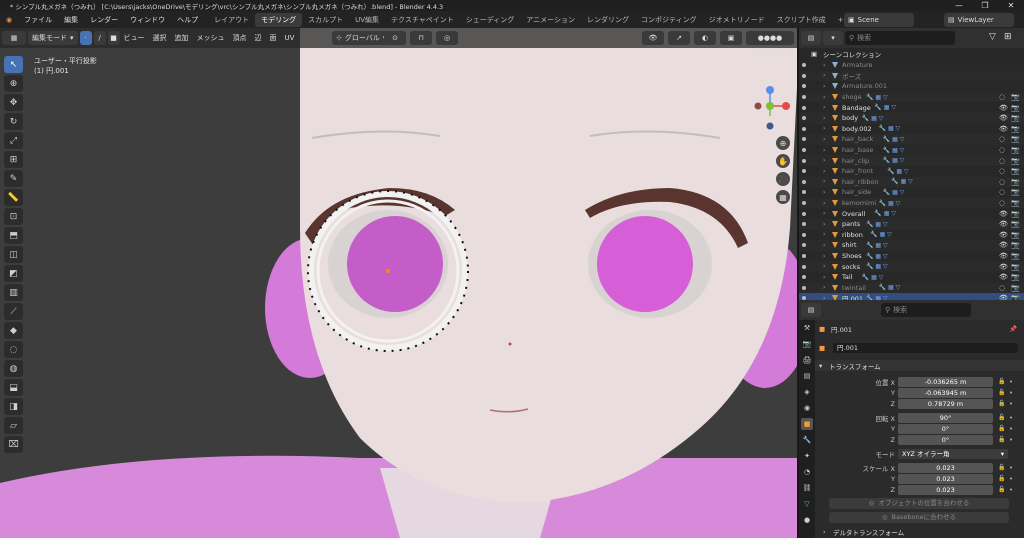 This screenshot has width=1024, height=538. I want to click on outliner-item-name: kemomimi, so click(859, 203).